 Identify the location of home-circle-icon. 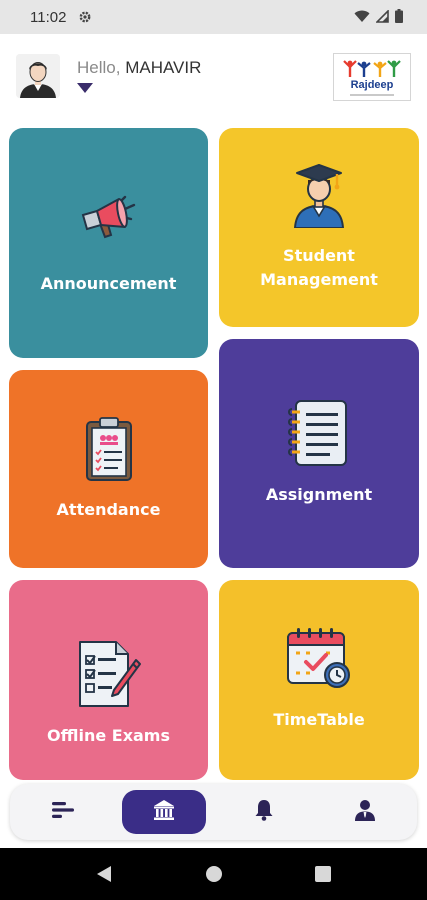
(214, 874).